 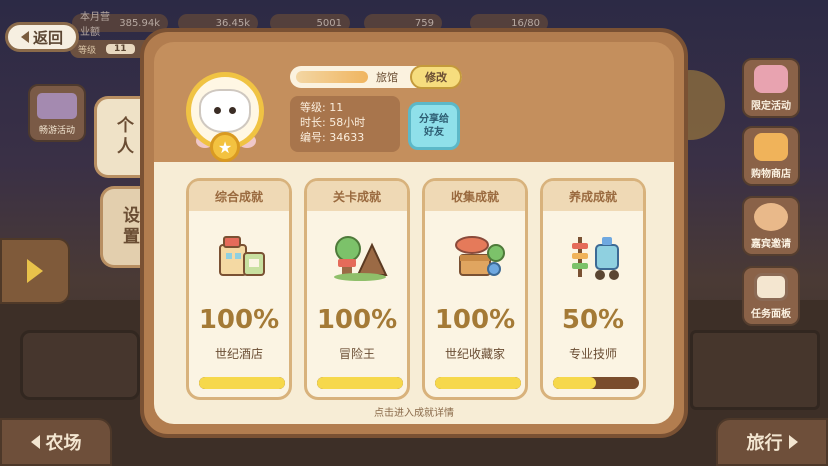 What do you see at coordinates (332, 137) in the screenshot?
I see `player-id: 编号: 34633` at bounding box center [332, 137].